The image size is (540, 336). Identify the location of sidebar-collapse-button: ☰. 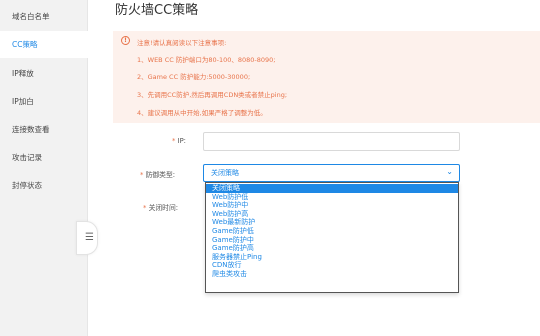
(87, 238).